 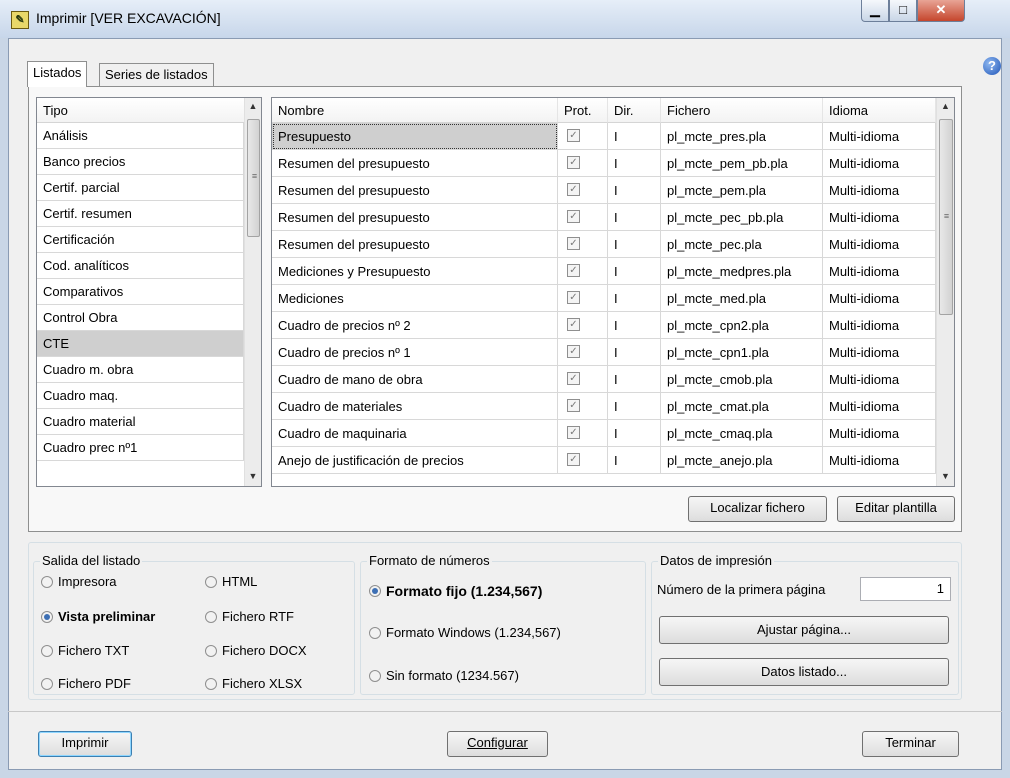 I want to click on fichero-cell: pl_mcte_pec.pla, so click(x=742, y=244).